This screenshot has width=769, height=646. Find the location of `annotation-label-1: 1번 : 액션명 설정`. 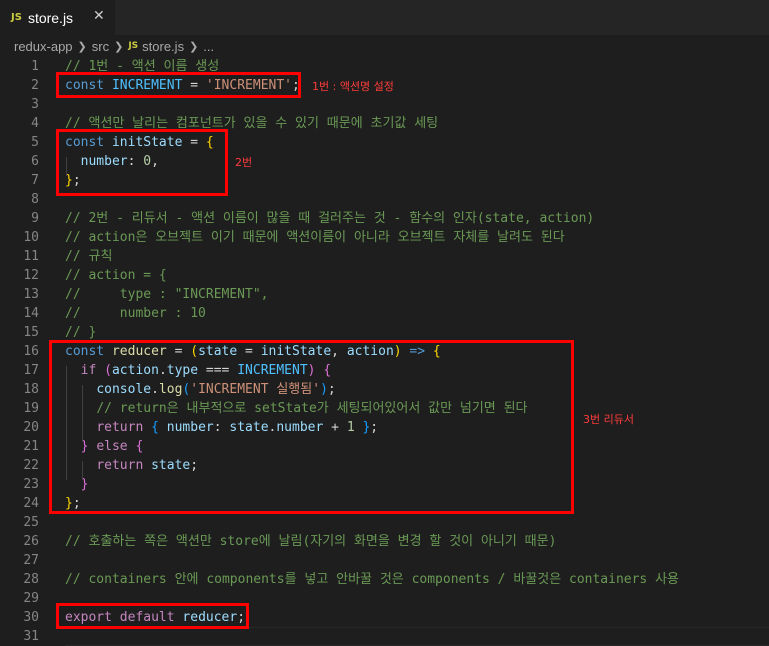

annotation-label-1: 1번 : 액션명 설정 is located at coordinates (353, 86).